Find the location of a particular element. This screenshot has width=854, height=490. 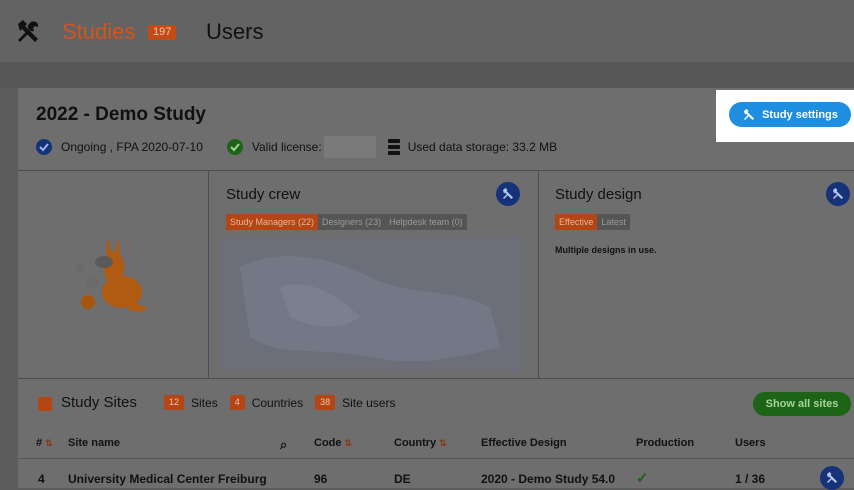

design-settings-button is located at coordinates (838, 194).